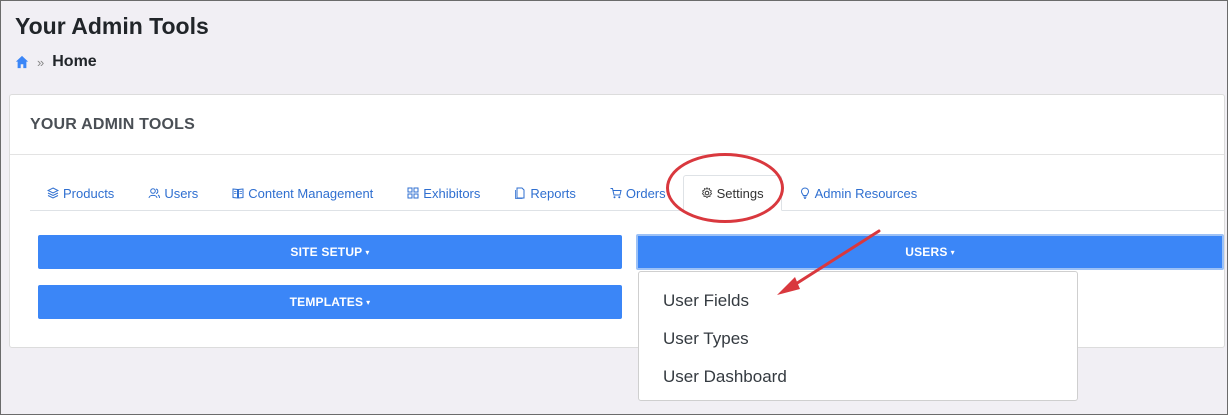 Image resolution: width=1228 pixels, height=415 pixels. I want to click on tab-label: Admin Resources, so click(866, 193).